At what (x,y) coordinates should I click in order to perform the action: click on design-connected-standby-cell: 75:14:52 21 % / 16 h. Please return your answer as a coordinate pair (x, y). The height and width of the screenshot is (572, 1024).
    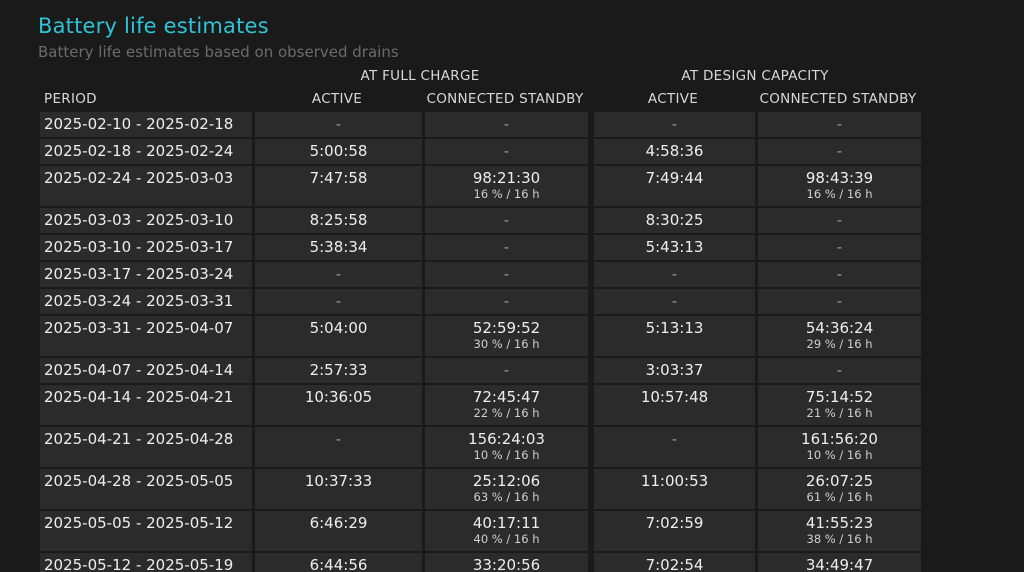
    Looking at the image, I should click on (839, 405).